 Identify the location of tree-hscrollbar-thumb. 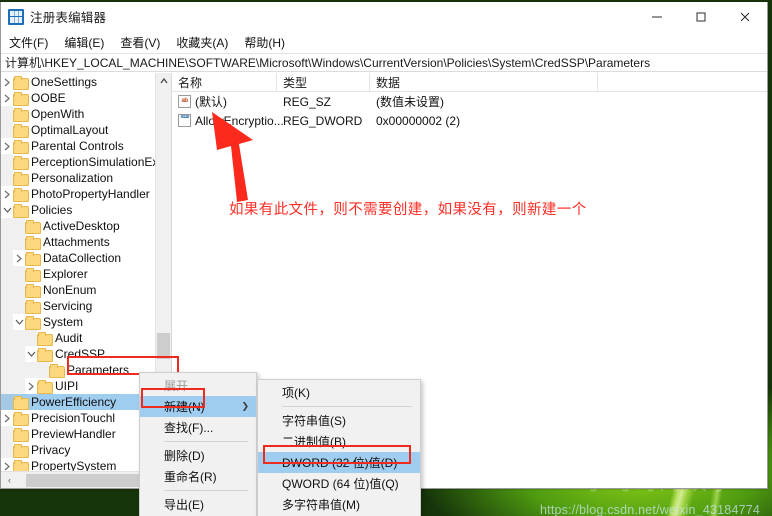
(86, 480).